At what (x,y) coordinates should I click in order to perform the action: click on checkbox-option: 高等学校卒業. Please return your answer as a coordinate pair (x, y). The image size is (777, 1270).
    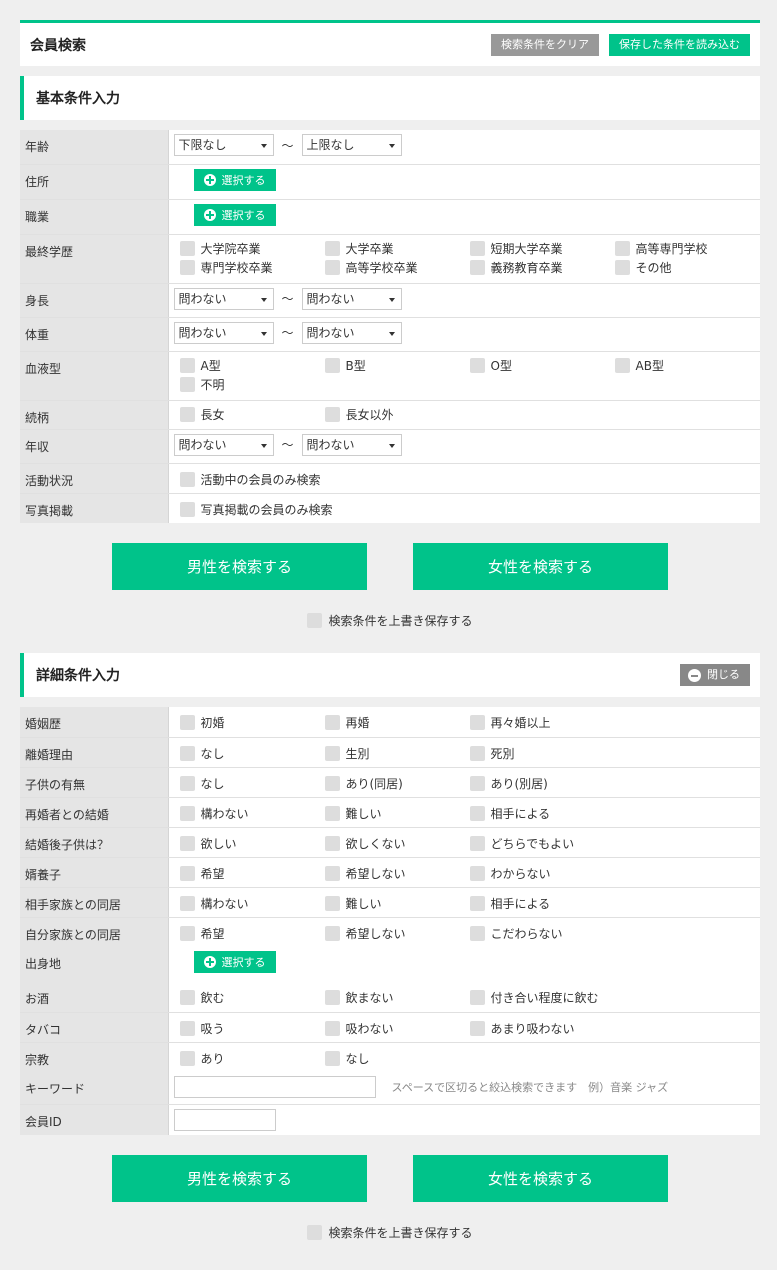
    Looking at the image, I should click on (397, 267).